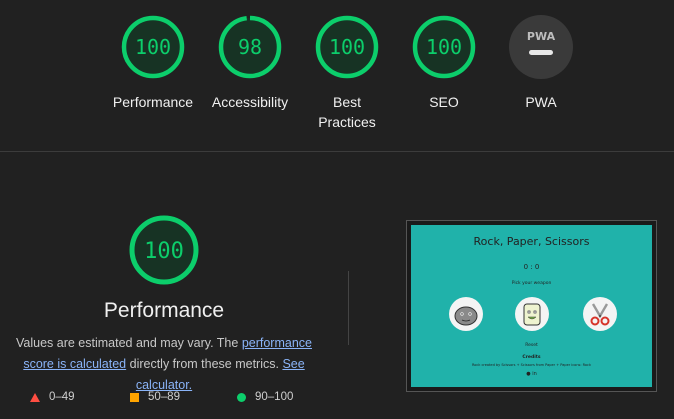 This screenshot has width=674, height=419. What do you see at coordinates (348, 308) in the screenshot?
I see `vertical-separator` at bounding box center [348, 308].